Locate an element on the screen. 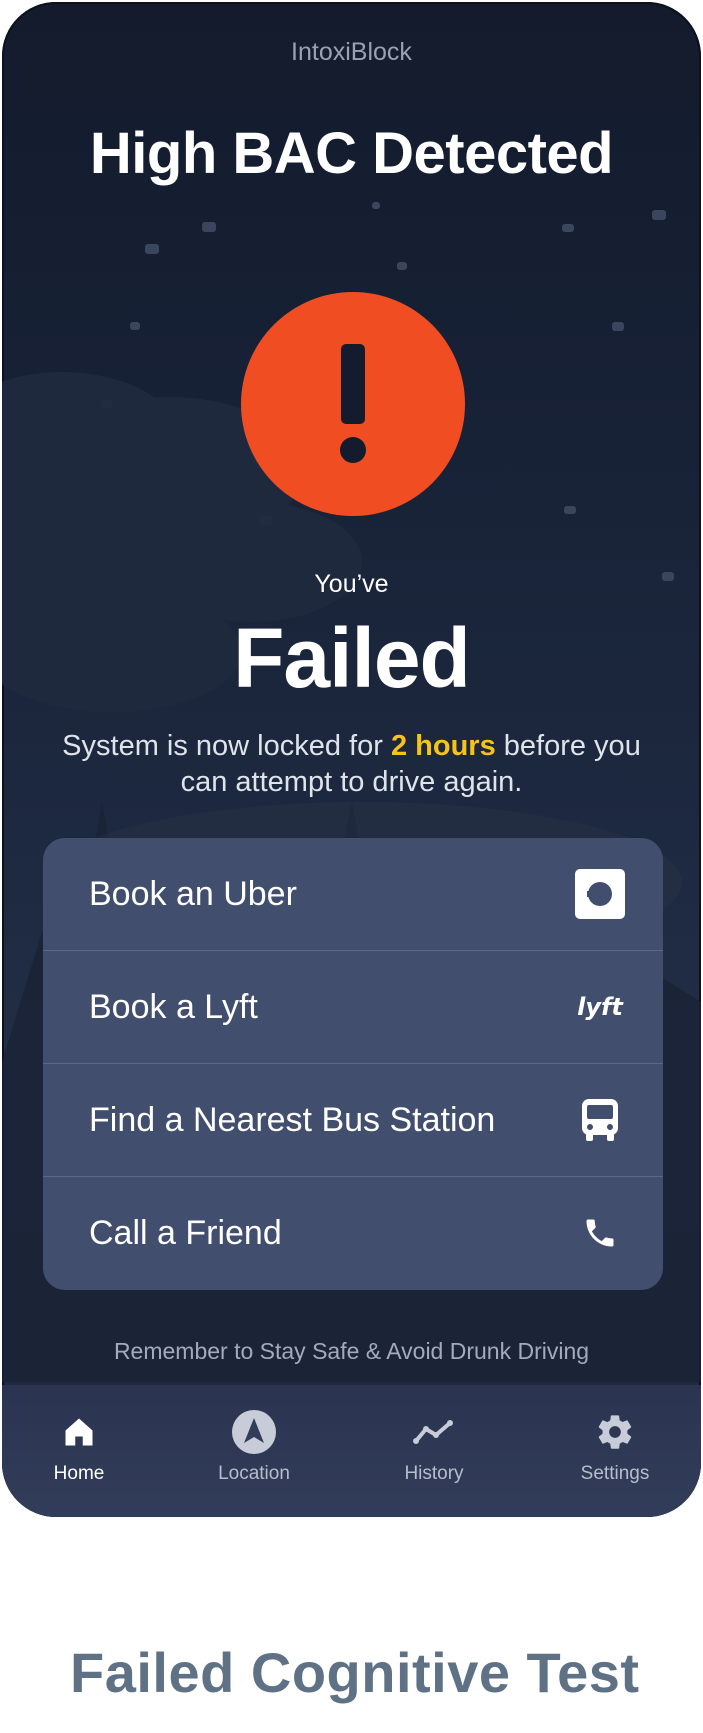  option-label: Book a Lyft is located at coordinates (173, 1006).